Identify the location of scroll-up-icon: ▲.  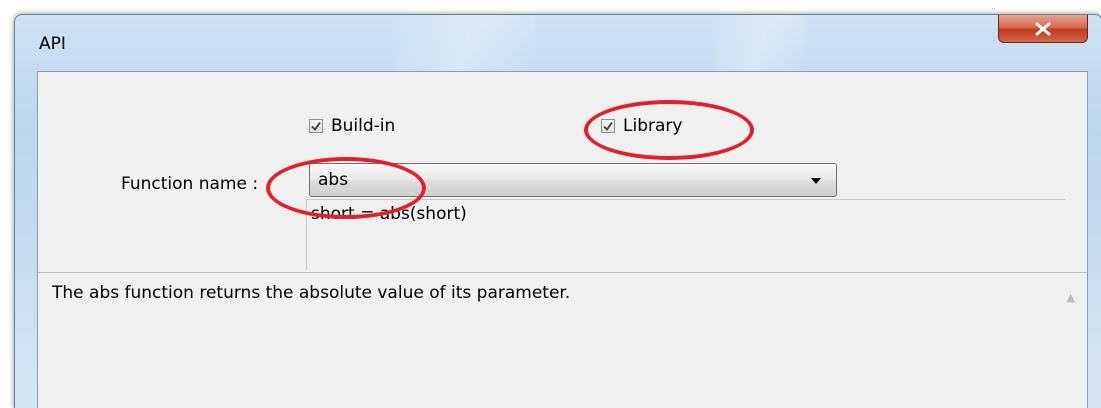
(1071, 297).